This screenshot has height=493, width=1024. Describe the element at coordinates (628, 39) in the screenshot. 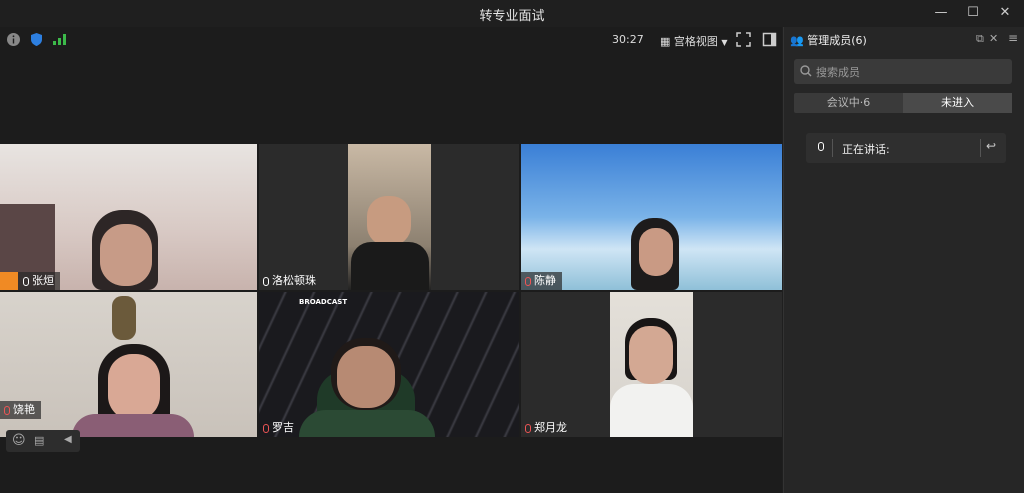

I see `meeting-timer: 30:27` at that location.